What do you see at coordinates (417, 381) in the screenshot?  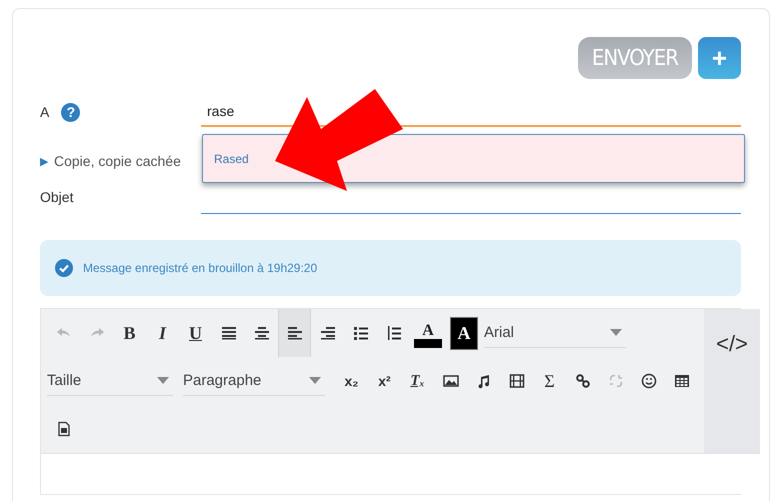 I see `clear-format-button: Tₓ` at bounding box center [417, 381].